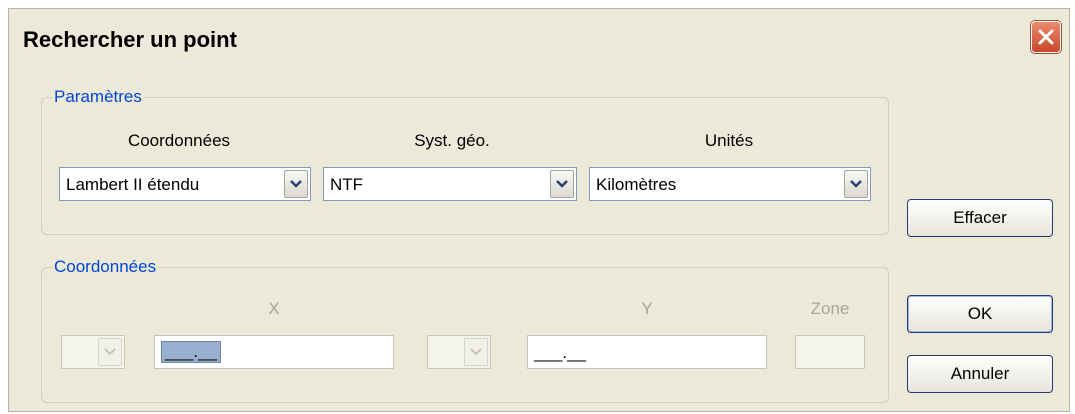 The height and width of the screenshot is (414, 1075). I want to click on x-input-value: ___.__, so click(191, 352).